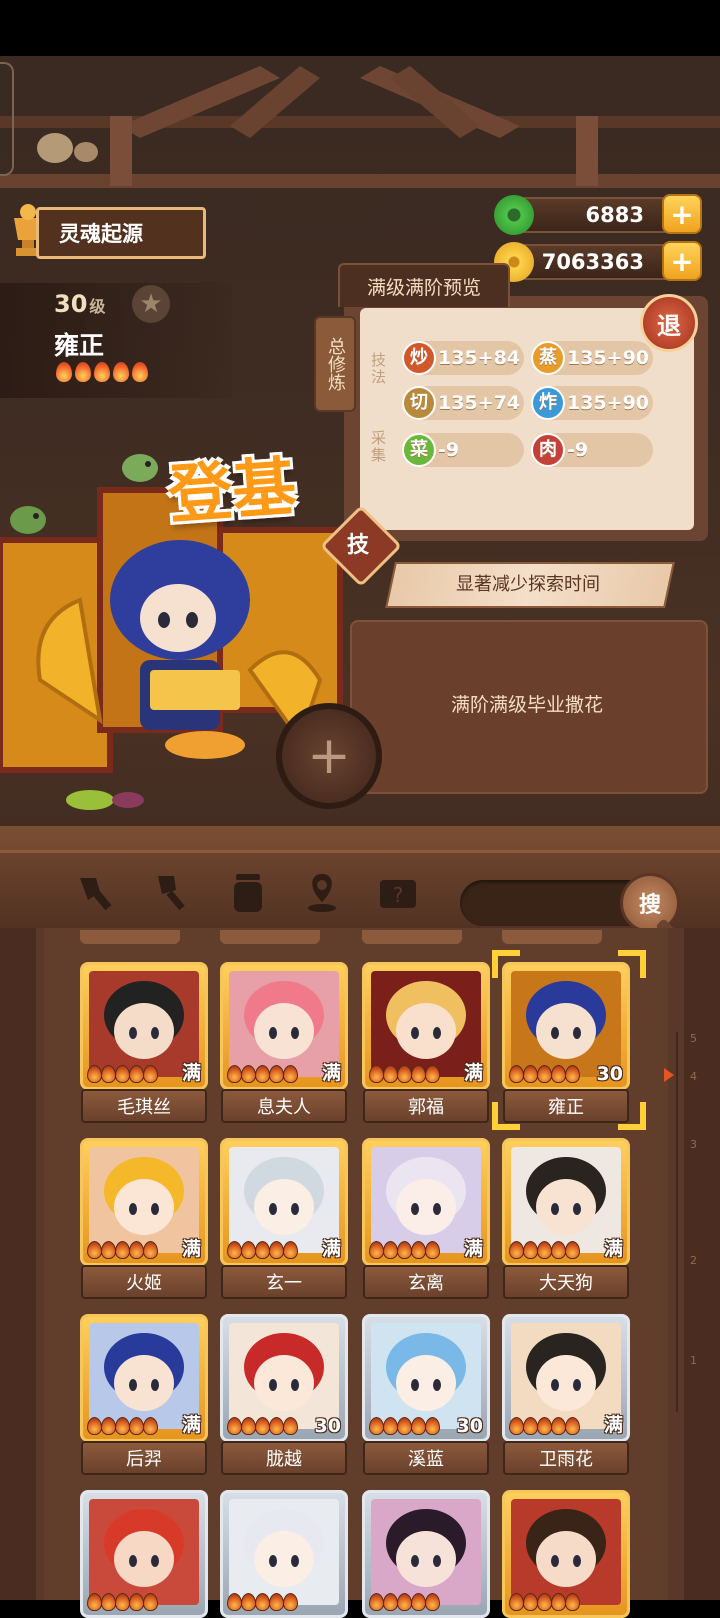 The height and width of the screenshot is (1618, 720). I want to click on total-cultivation-tag: 总修炼, so click(335, 364).